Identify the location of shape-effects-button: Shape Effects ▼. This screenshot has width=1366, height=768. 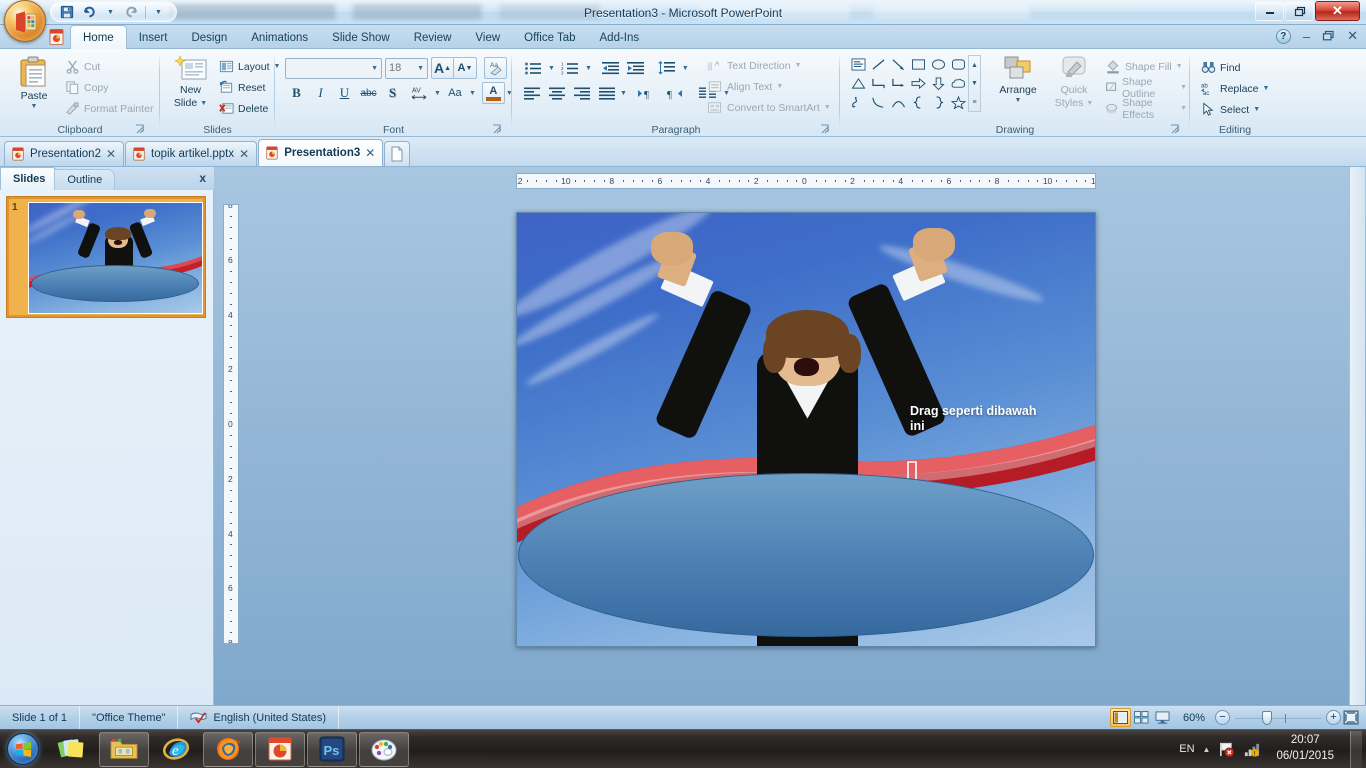
(1146, 109).